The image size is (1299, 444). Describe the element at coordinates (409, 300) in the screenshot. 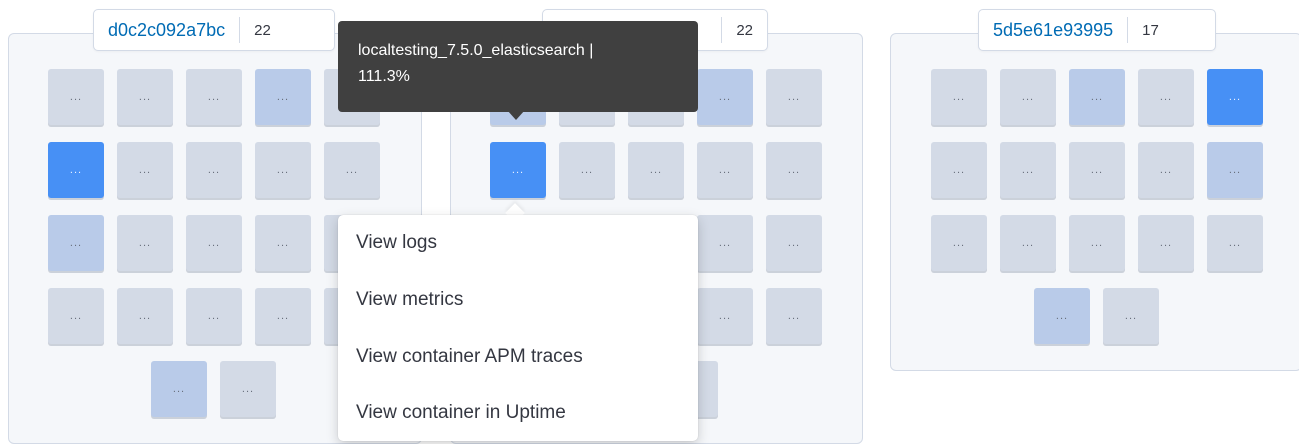

I see `menu-item-view-metrics: View metrics` at that location.